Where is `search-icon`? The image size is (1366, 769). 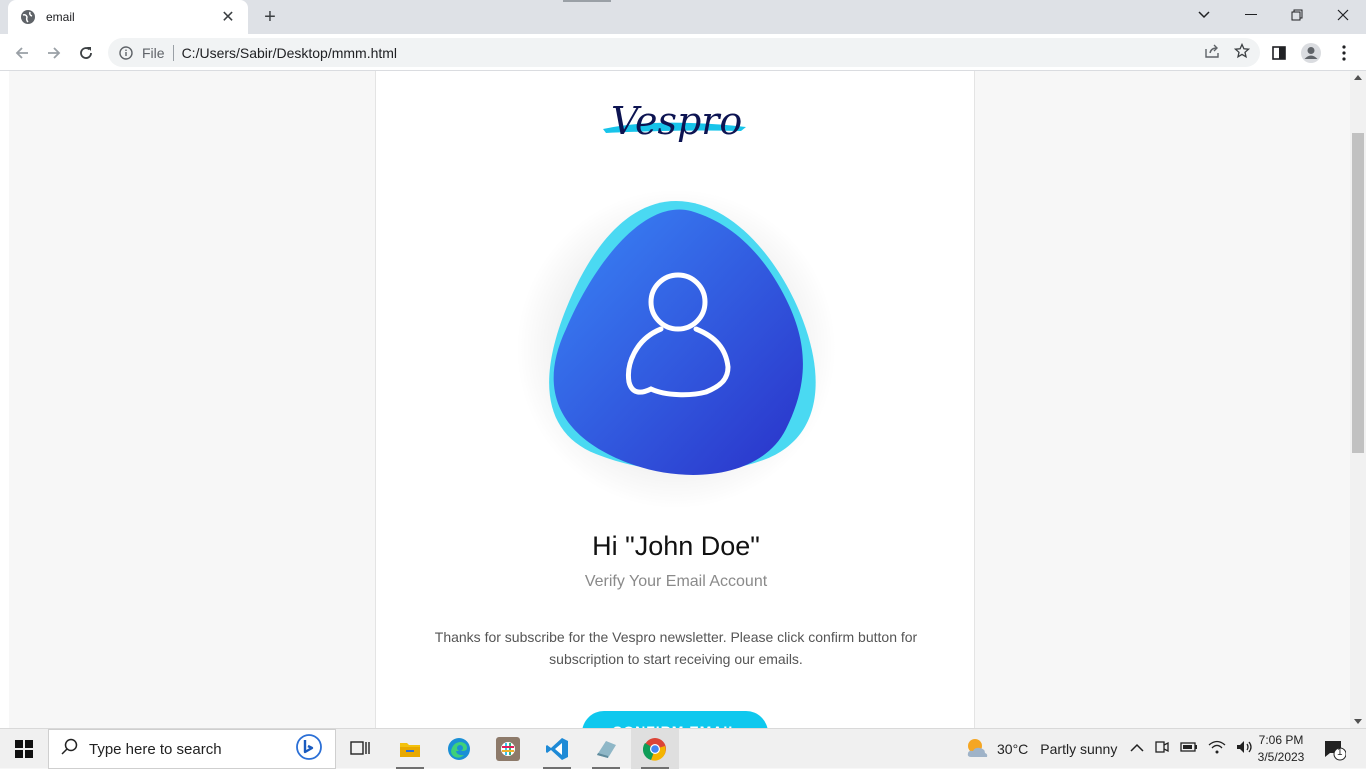
search-icon is located at coordinates (70, 749).